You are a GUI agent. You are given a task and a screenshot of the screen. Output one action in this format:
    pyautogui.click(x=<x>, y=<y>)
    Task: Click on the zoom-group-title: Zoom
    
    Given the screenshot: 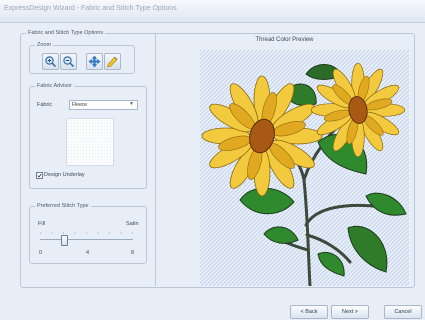 What is the action you would take?
    pyautogui.click(x=44, y=45)
    